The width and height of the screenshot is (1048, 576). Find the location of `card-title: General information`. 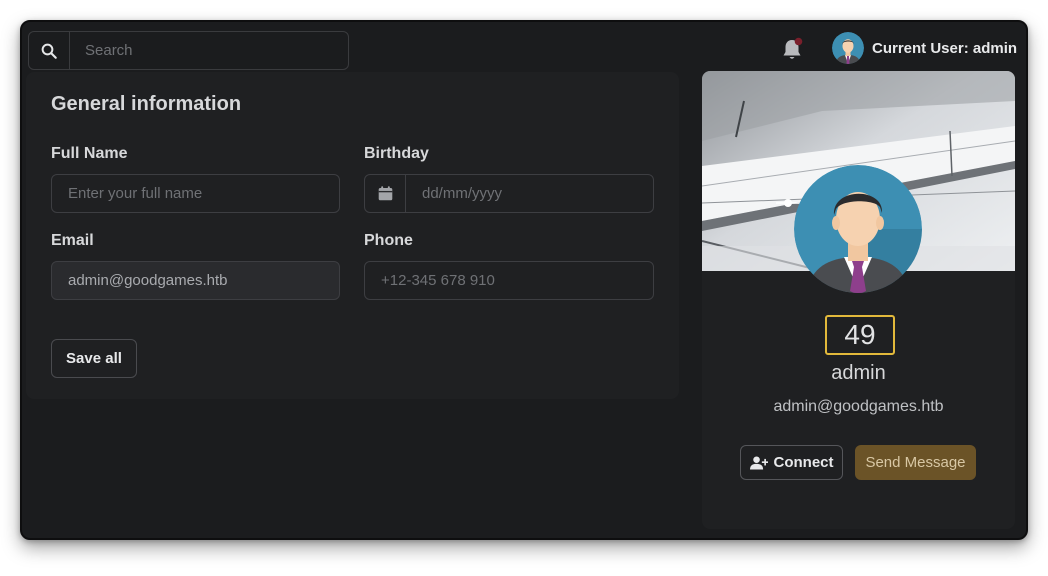

card-title: General information is located at coordinates (146, 104).